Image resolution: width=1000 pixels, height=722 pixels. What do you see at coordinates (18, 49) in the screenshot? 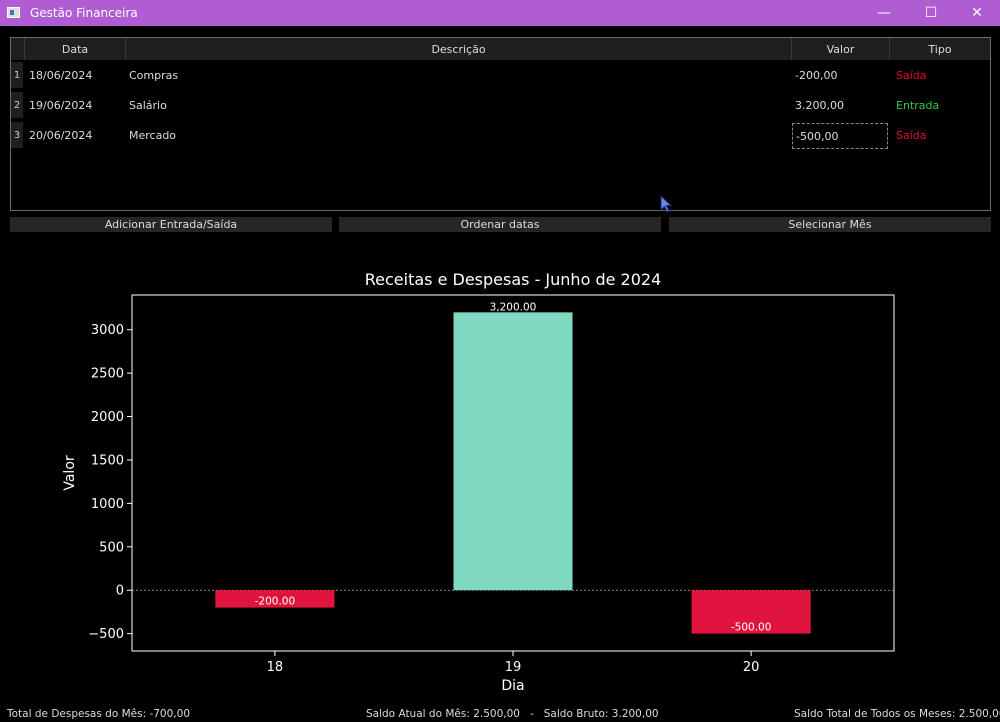
I see `table-corner` at bounding box center [18, 49].